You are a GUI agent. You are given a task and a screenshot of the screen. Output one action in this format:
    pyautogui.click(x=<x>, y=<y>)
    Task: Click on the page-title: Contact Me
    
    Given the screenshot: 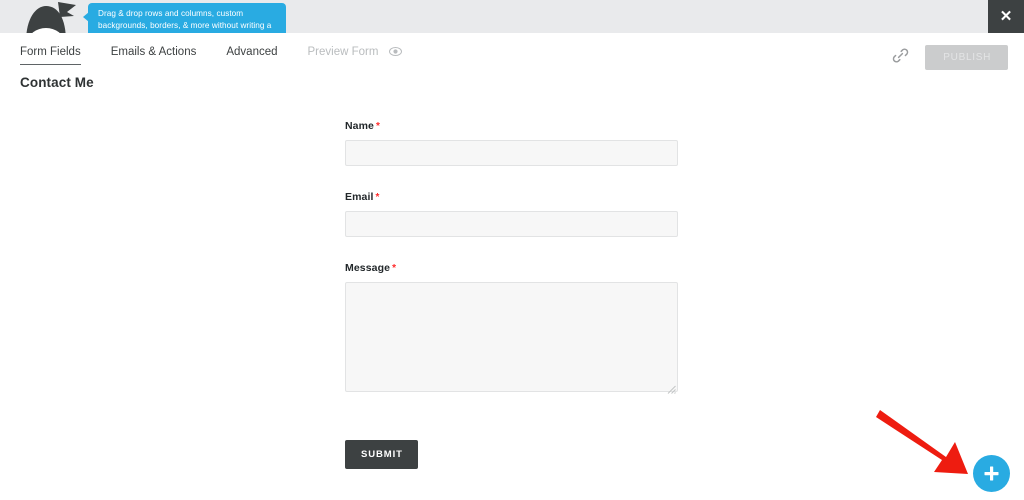 What is the action you would take?
    pyautogui.click(x=57, y=82)
    